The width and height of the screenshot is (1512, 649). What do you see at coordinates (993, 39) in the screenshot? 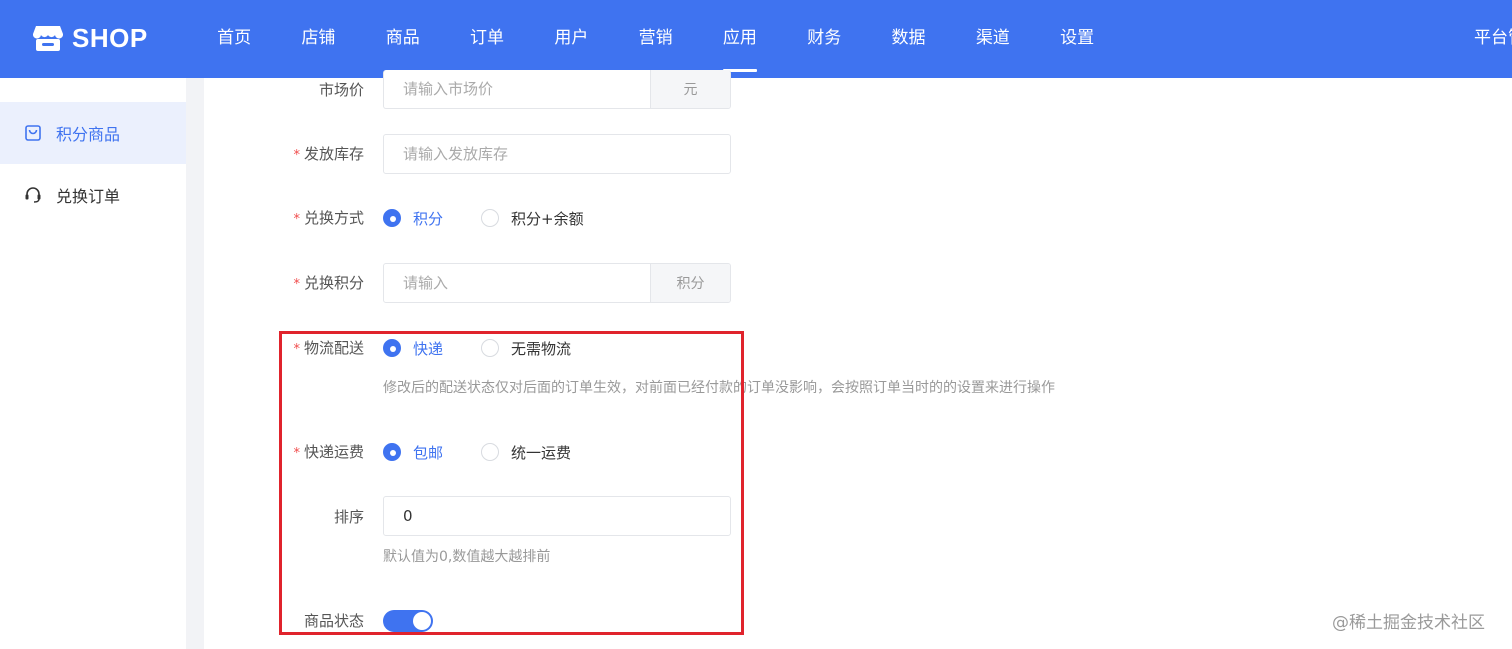
I see `nav-channels: 渠道` at bounding box center [993, 39].